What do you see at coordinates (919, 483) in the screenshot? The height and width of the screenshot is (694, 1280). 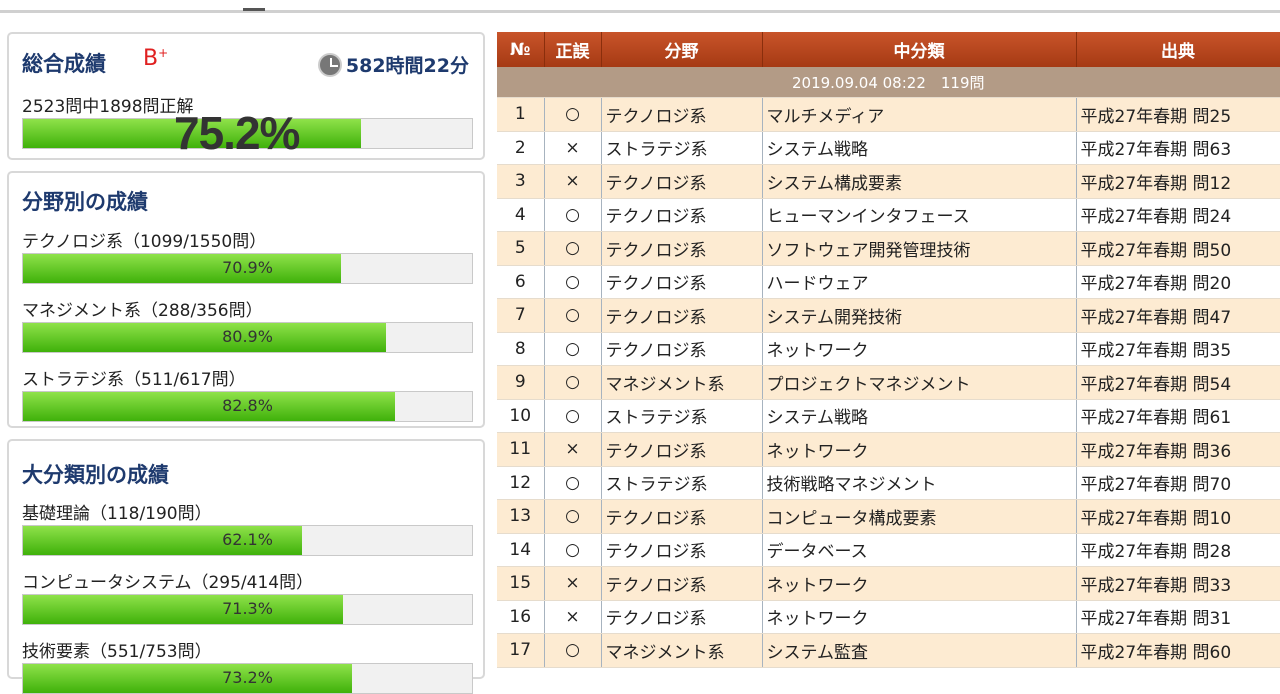 I see `cell-category: 技術戦略マネジメント` at bounding box center [919, 483].